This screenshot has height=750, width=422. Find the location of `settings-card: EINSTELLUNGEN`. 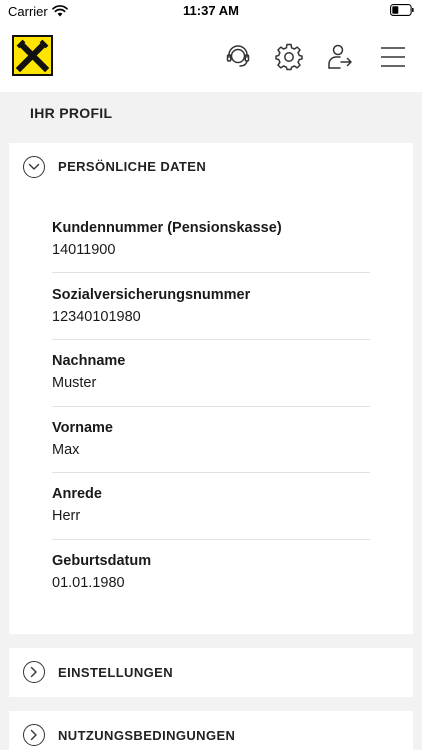

settings-card: EINSTELLUNGEN is located at coordinates (211, 672).